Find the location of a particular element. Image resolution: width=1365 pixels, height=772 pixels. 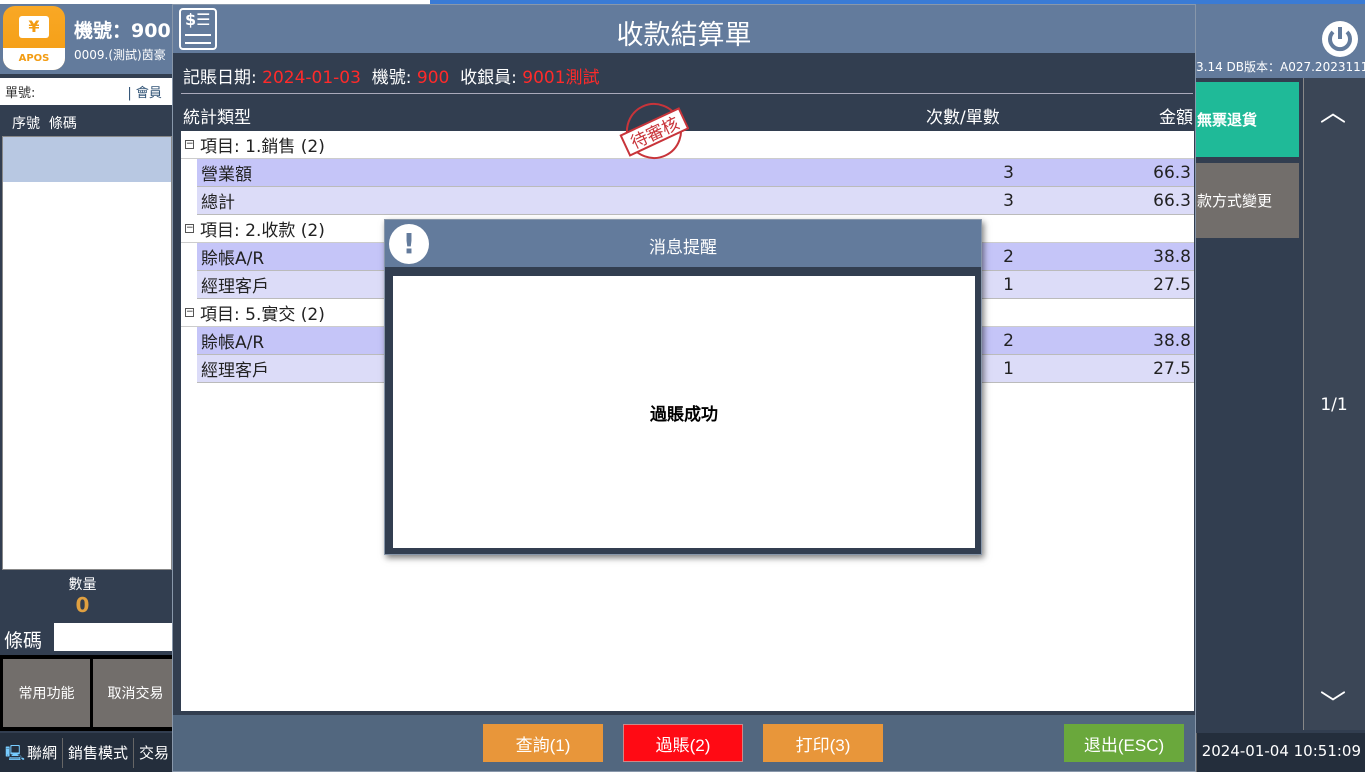

chevron-down-icon: ﹀ is located at coordinates (1333, 702).